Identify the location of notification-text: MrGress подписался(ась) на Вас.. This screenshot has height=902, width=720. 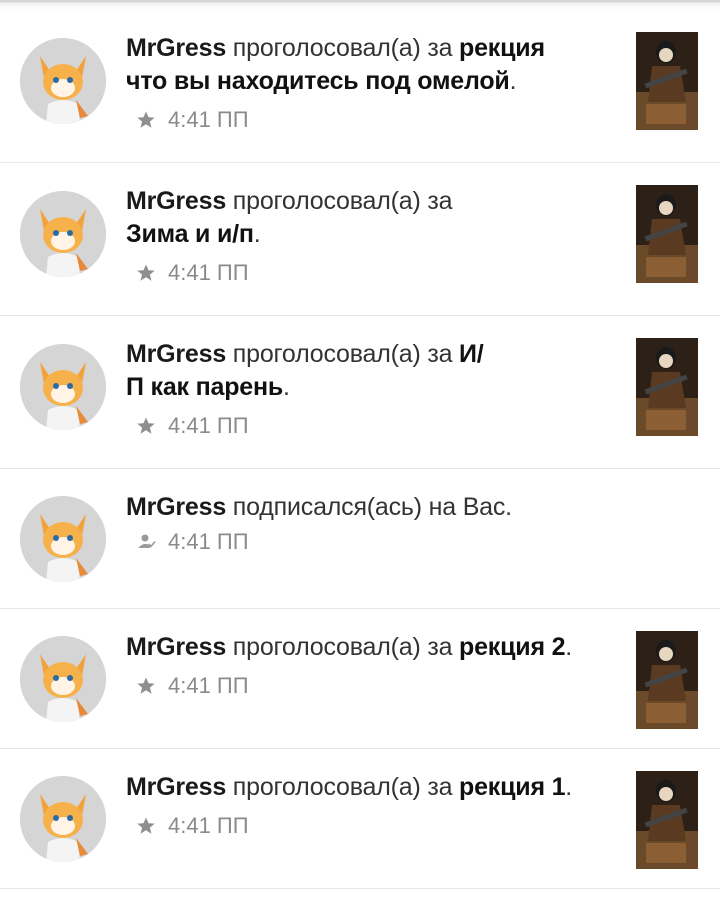
(373, 507).